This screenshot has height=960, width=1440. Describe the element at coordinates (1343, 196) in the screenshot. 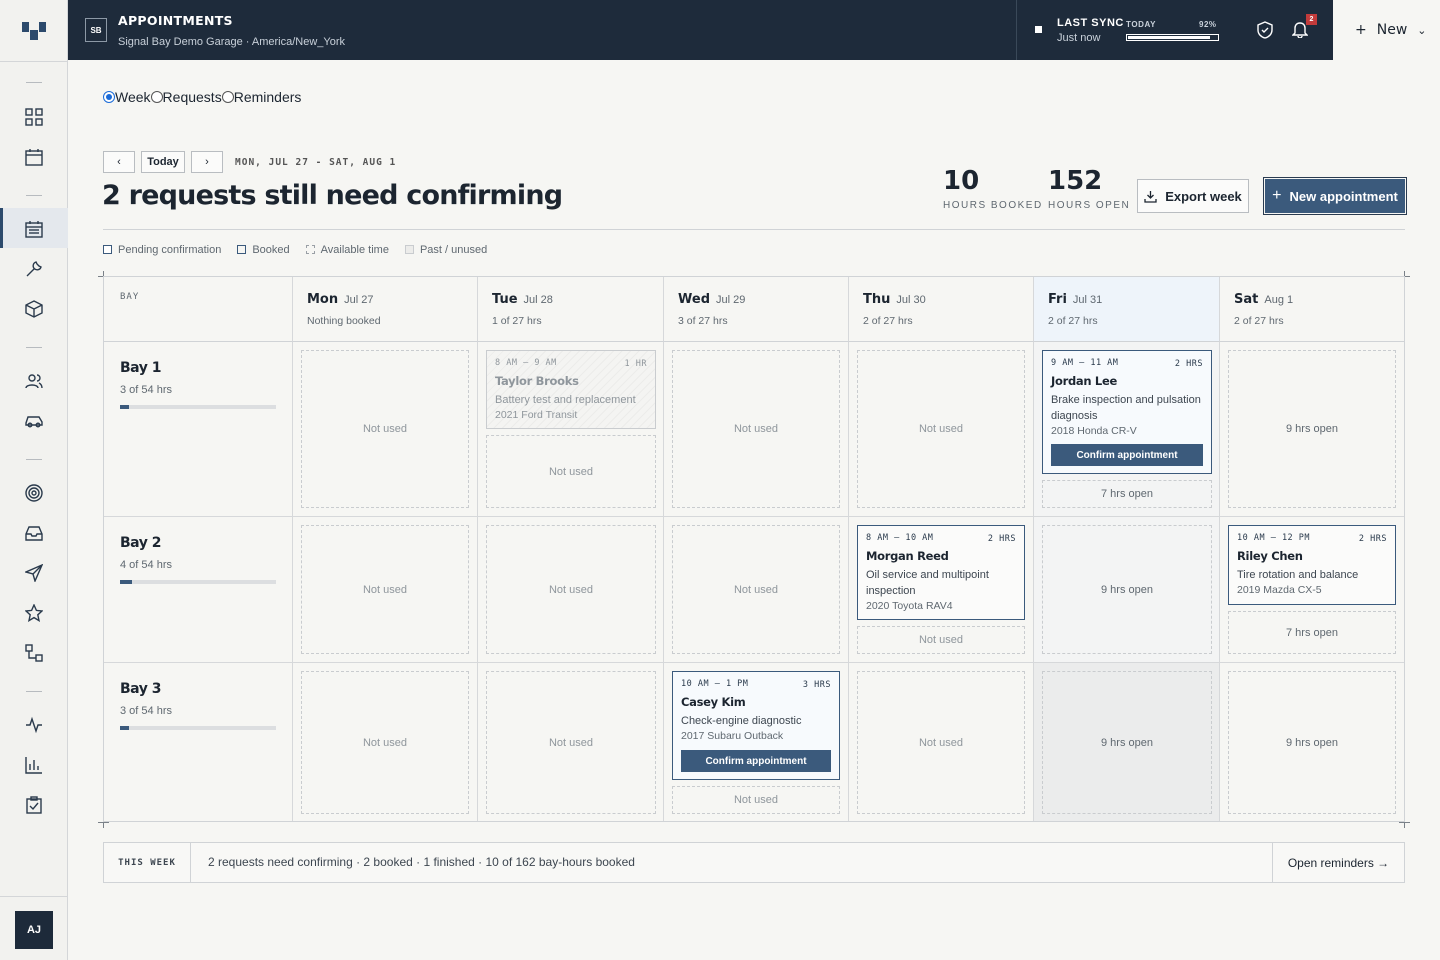

I see `new-appointment-label: New appointment` at that location.